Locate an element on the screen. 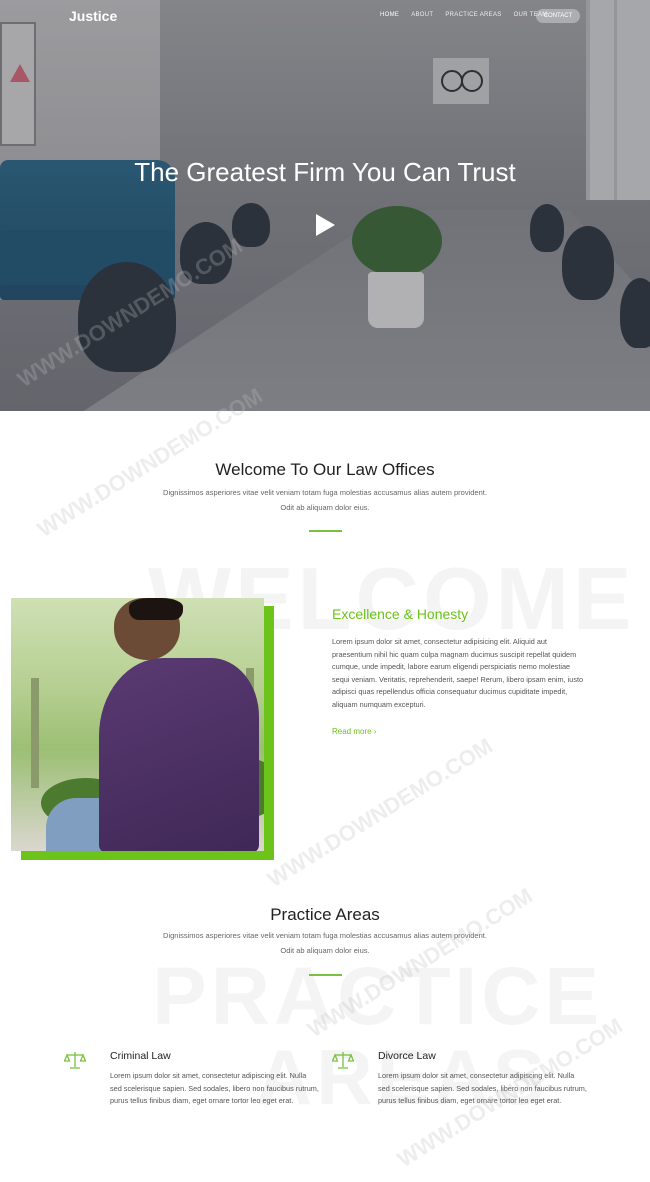  practice-title: Practice Areas is located at coordinates (325, 914).